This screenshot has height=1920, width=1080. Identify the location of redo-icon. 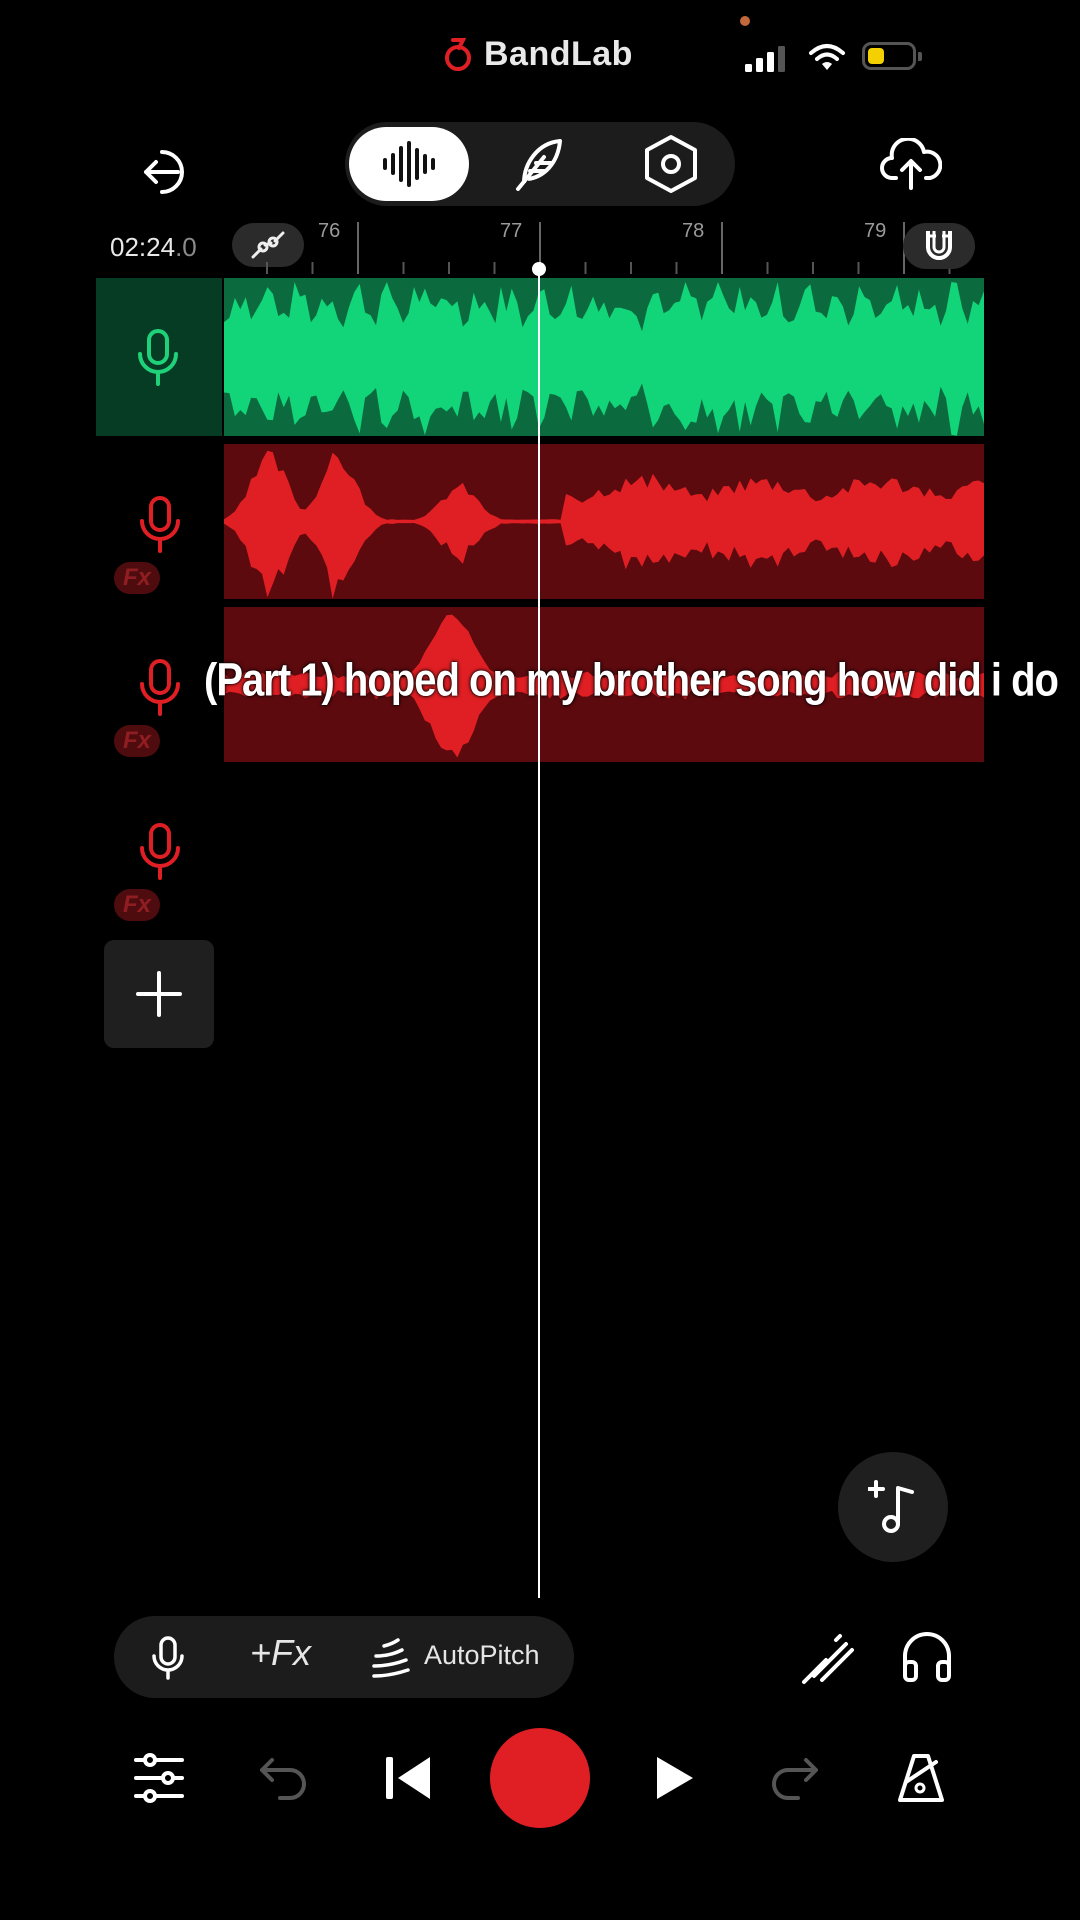
(795, 1778).